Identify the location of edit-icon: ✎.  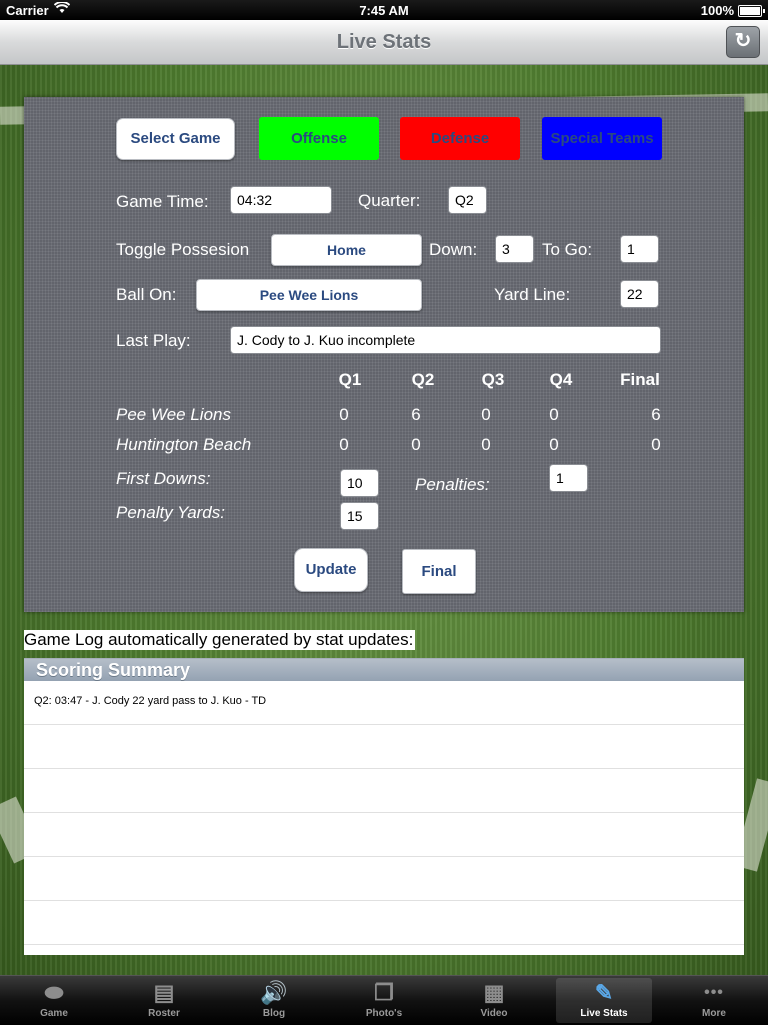
(604, 992).